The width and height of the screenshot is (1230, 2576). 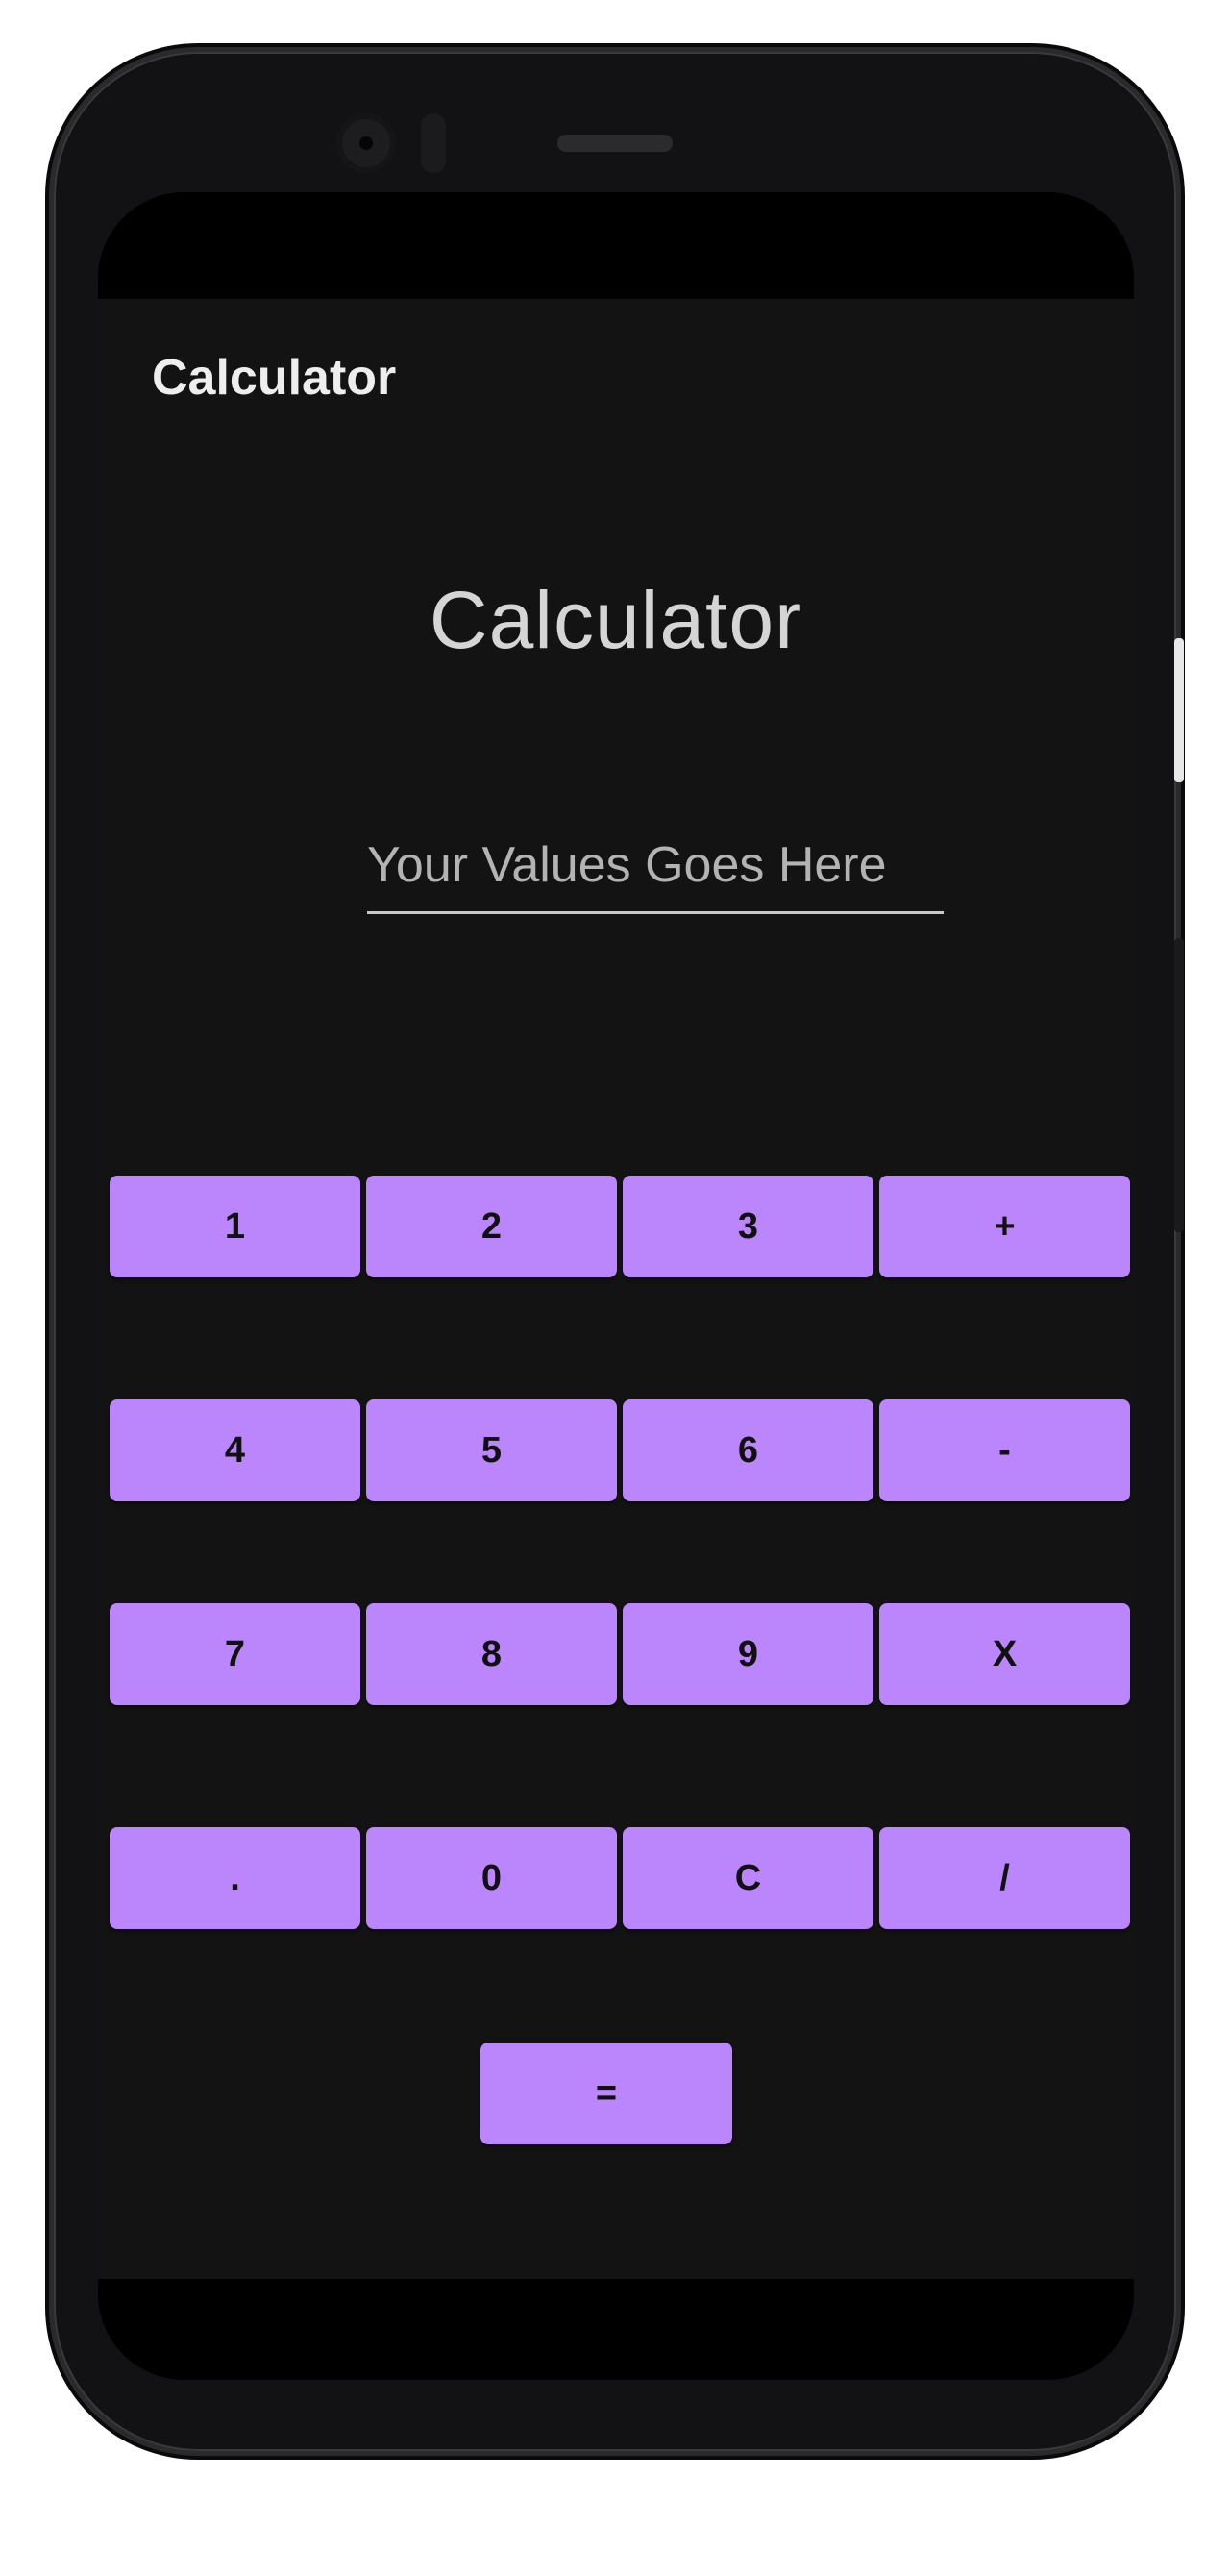 What do you see at coordinates (235, 1226) in the screenshot?
I see `key-1-button: 1` at bounding box center [235, 1226].